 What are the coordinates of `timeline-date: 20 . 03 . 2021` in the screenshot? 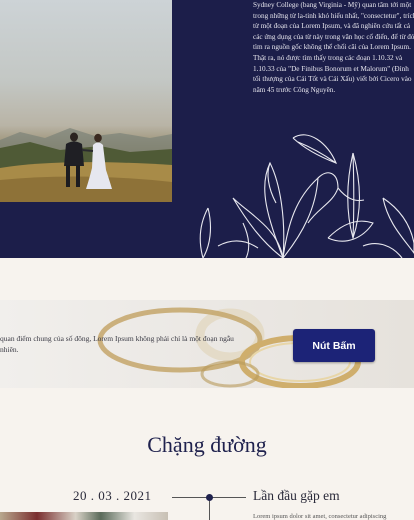 It's located at (112, 495).